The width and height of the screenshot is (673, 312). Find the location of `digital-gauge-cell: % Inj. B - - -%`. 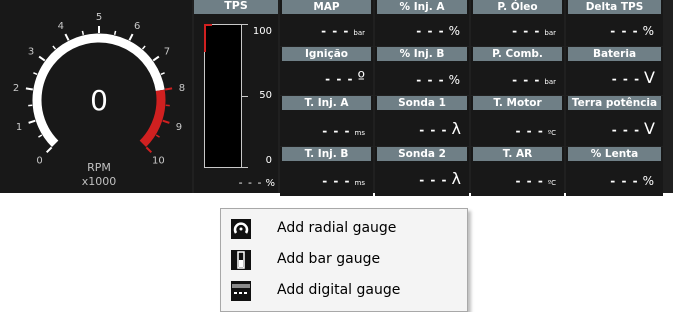

digital-gauge-cell: % Inj. B - - -% is located at coordinates (422, 71).